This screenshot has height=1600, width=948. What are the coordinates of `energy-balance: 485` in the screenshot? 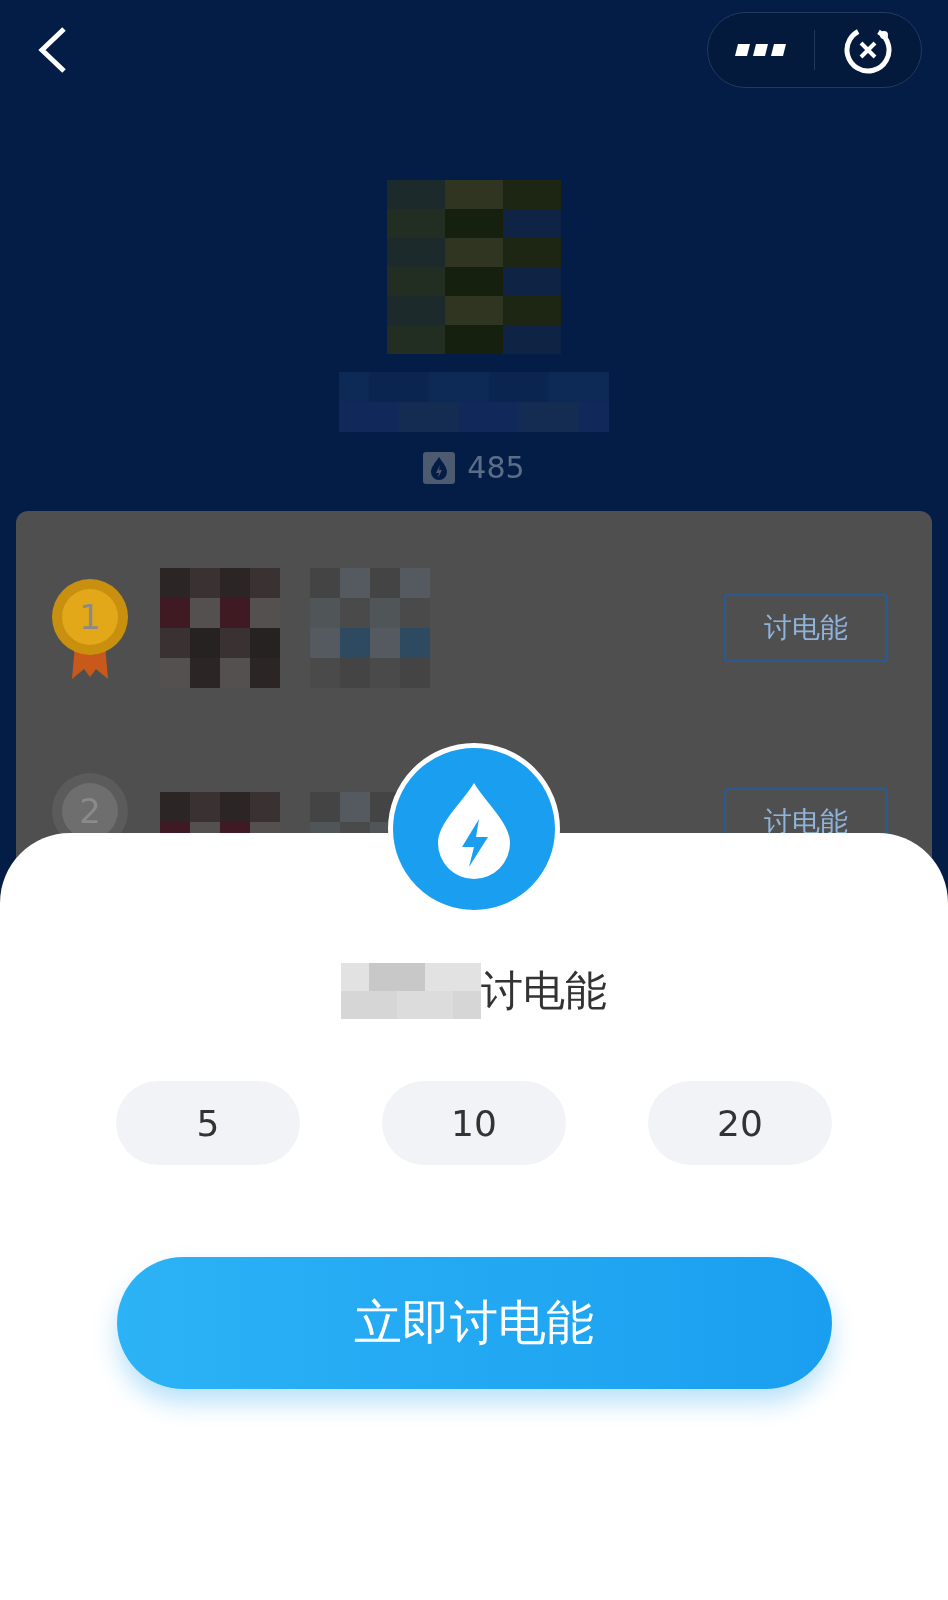 It's located at (496, 467).